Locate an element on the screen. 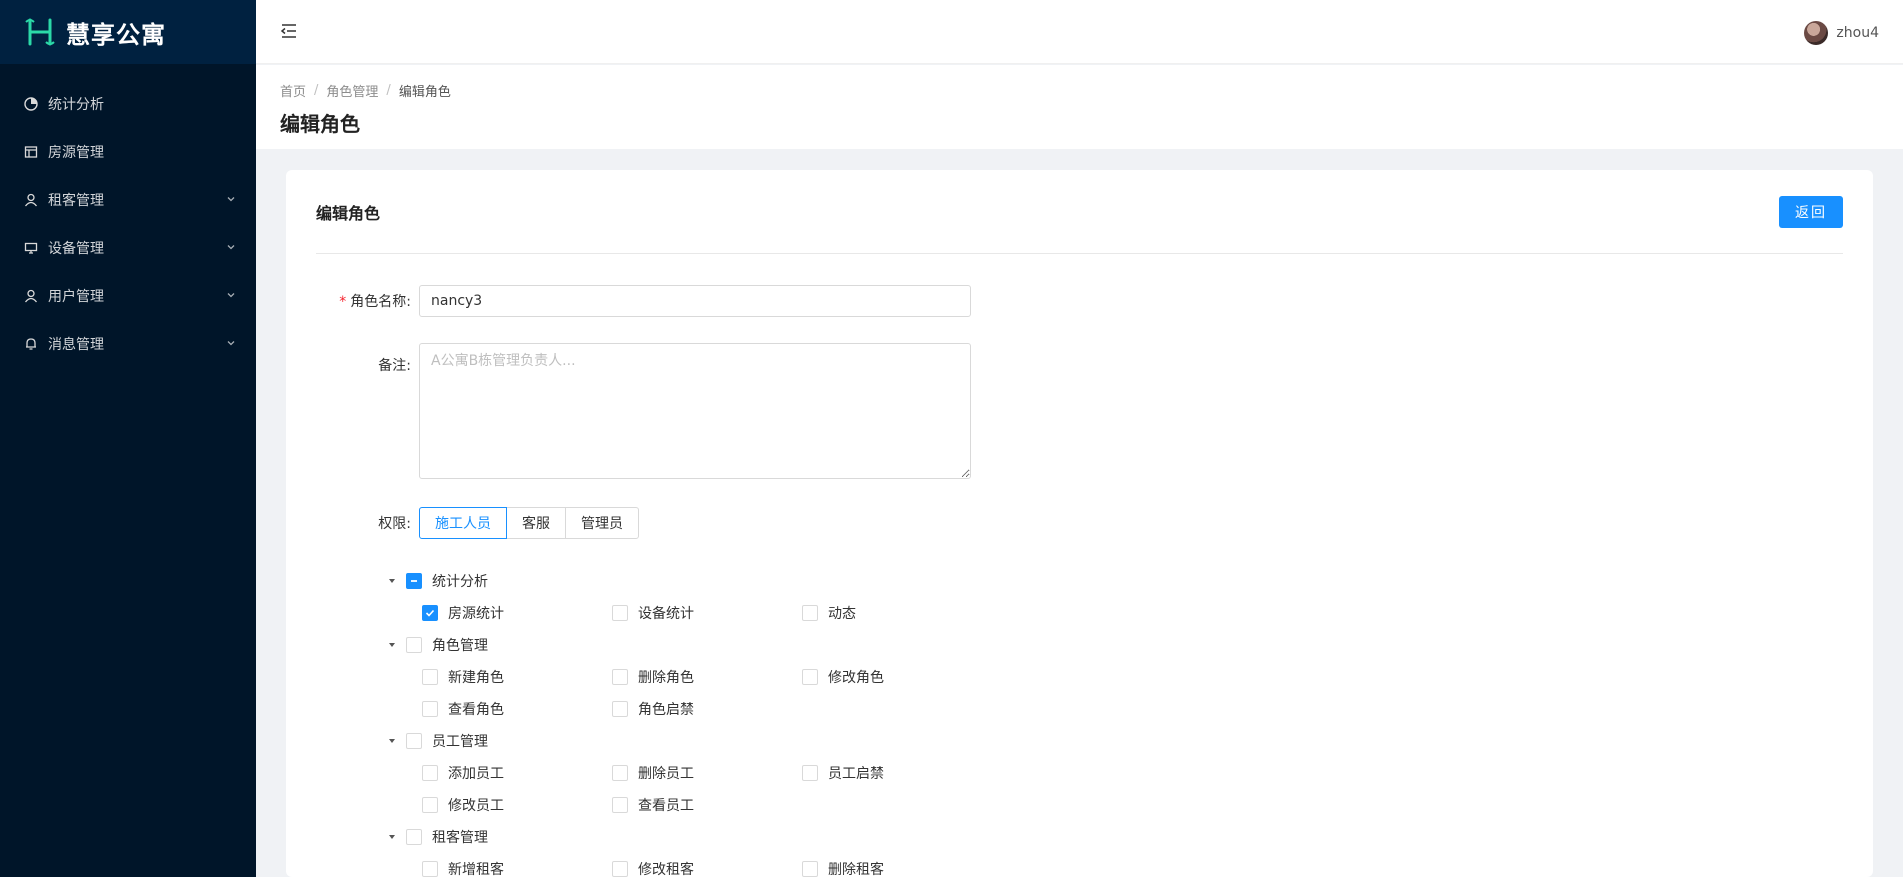  tree-node-group: 角色管理 is located at coordinates (764, 645).